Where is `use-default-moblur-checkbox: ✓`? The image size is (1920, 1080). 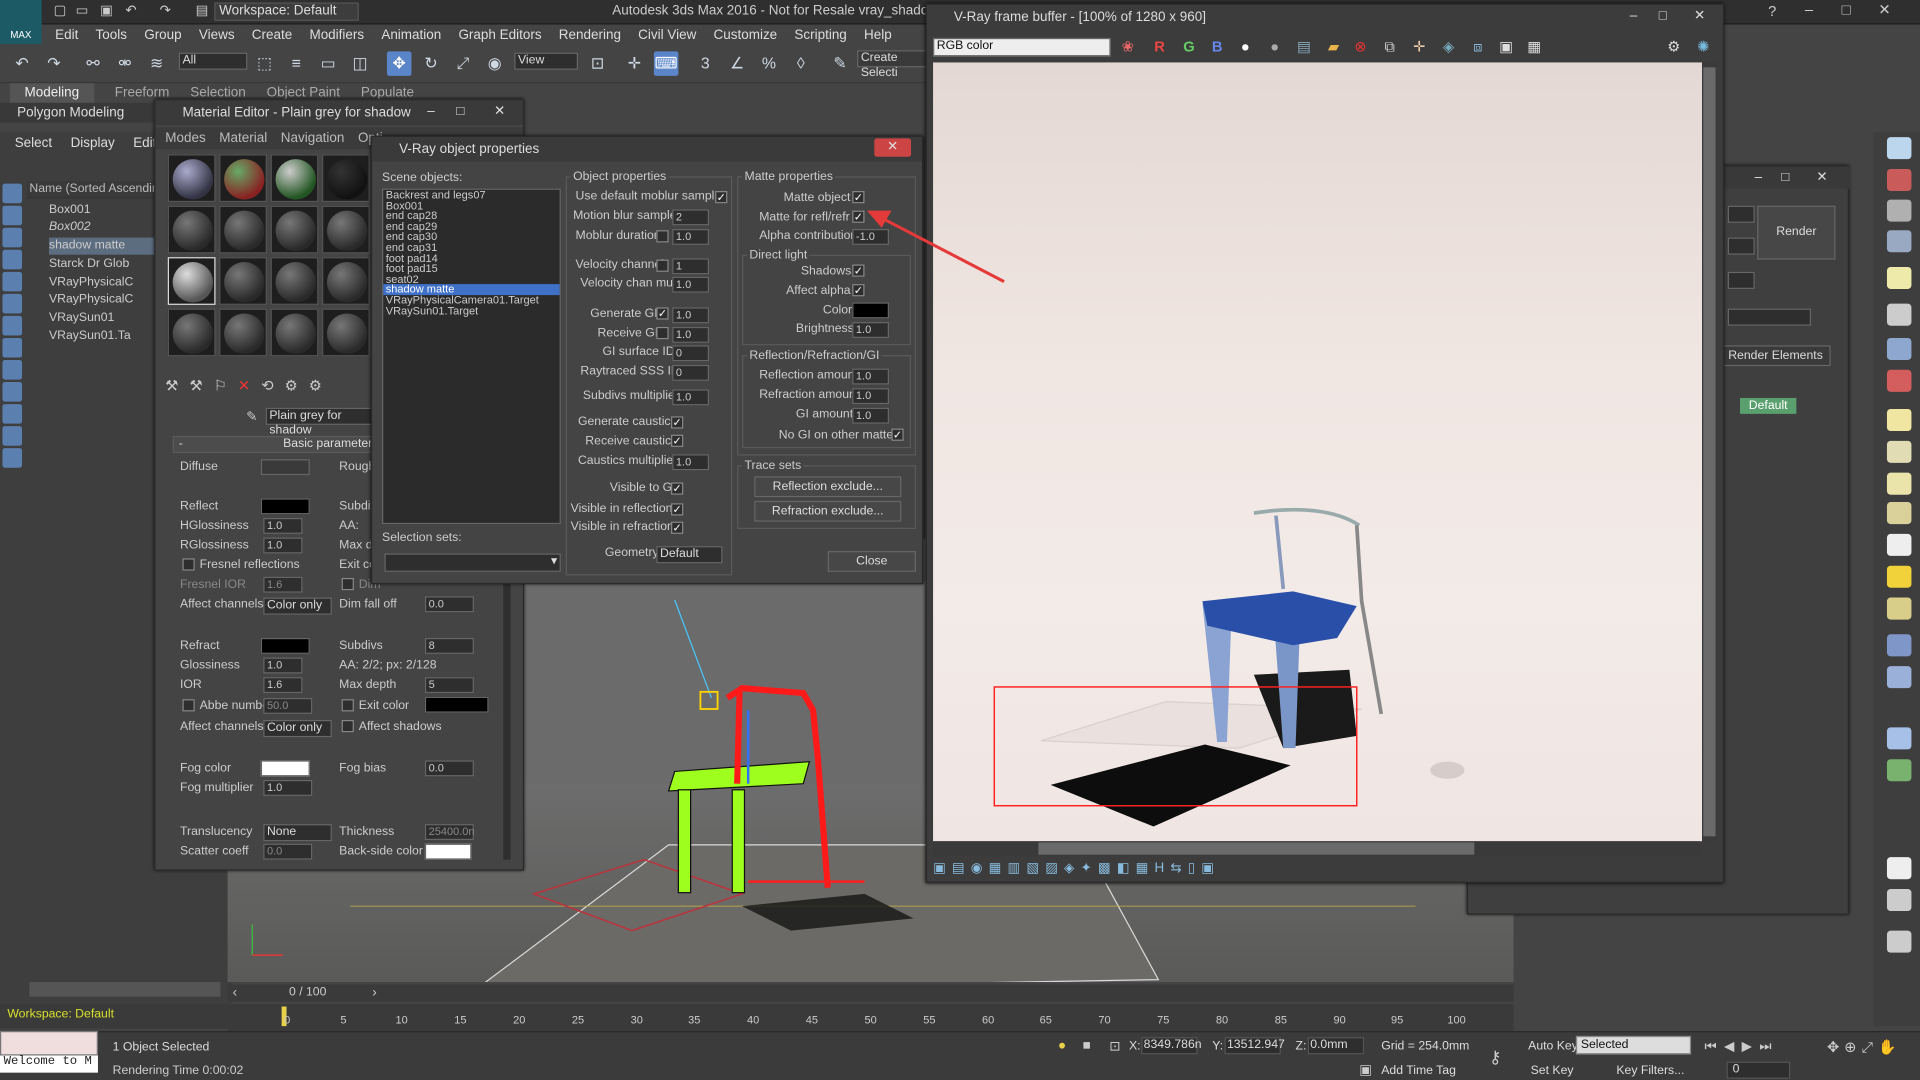
use-default-moblur-checkbox: ✓ is located at coordinates (721, 197).